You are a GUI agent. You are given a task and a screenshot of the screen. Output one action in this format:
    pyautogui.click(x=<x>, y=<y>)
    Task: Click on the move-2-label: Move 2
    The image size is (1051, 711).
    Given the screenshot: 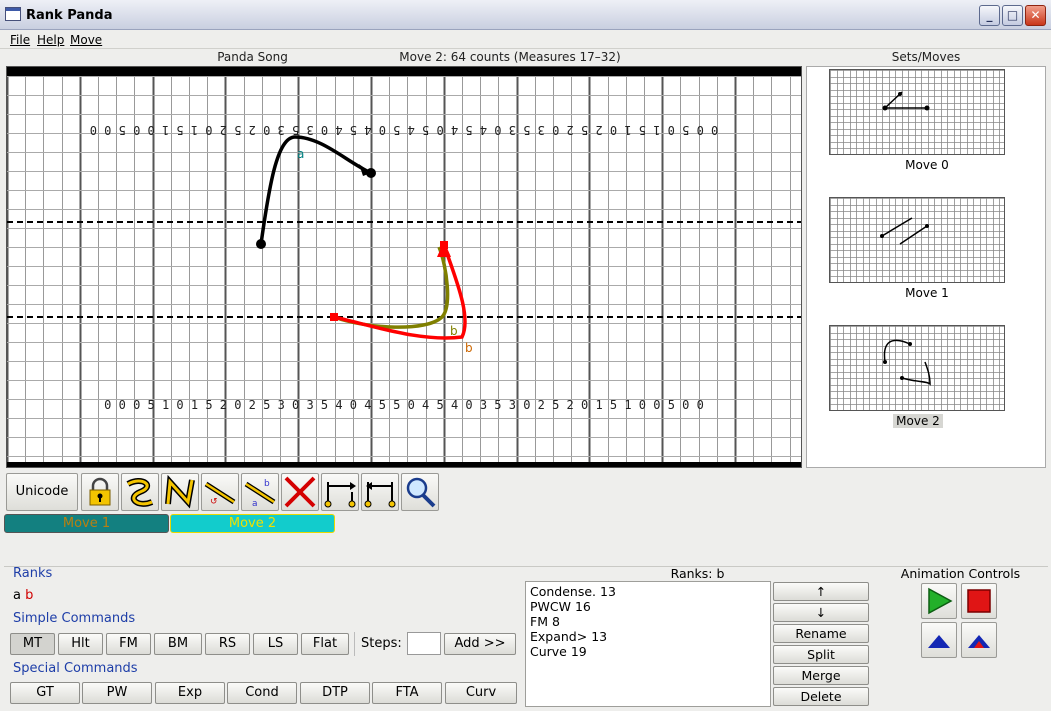 What is the action you would take?
    pyautogui.click(x=918, y=421)
    